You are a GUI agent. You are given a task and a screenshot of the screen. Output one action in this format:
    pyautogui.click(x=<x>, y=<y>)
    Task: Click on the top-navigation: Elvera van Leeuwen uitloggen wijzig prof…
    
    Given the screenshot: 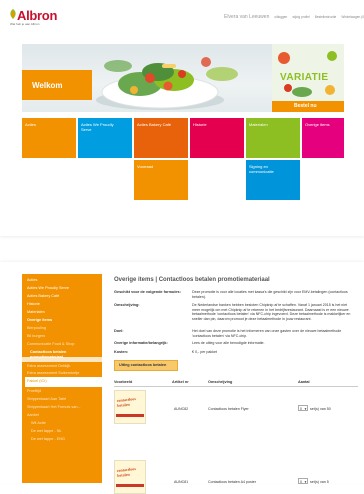 What is the action you would take?
    pyautogui.click(x=294, y=17)
    